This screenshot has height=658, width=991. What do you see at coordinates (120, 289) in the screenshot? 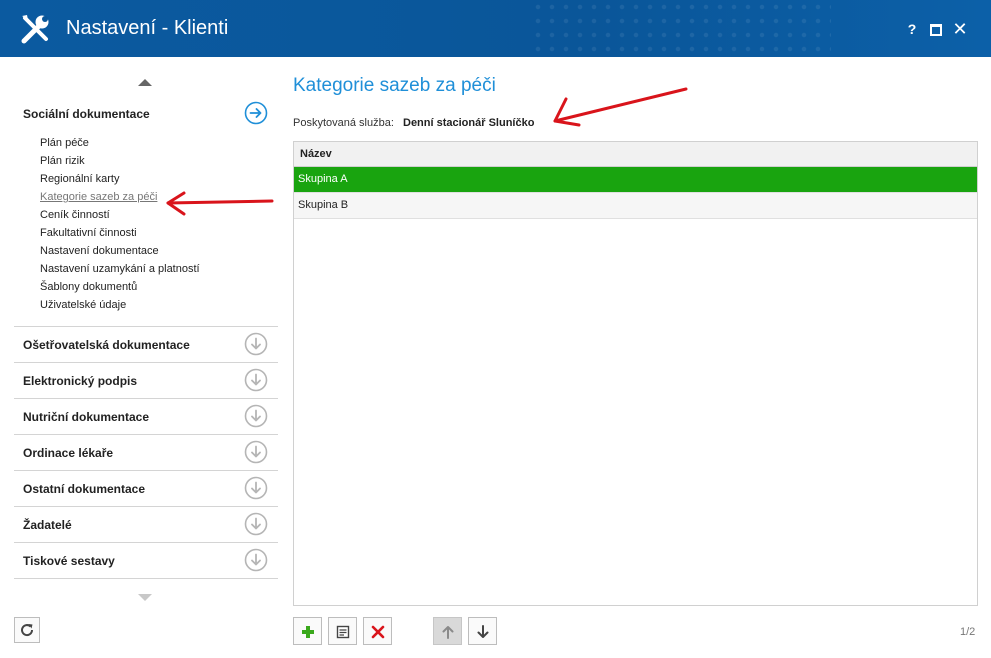
I see `sidebar-item-sablony-dokumentu: Šablony dokumentů` at bounding box center [120, 289].